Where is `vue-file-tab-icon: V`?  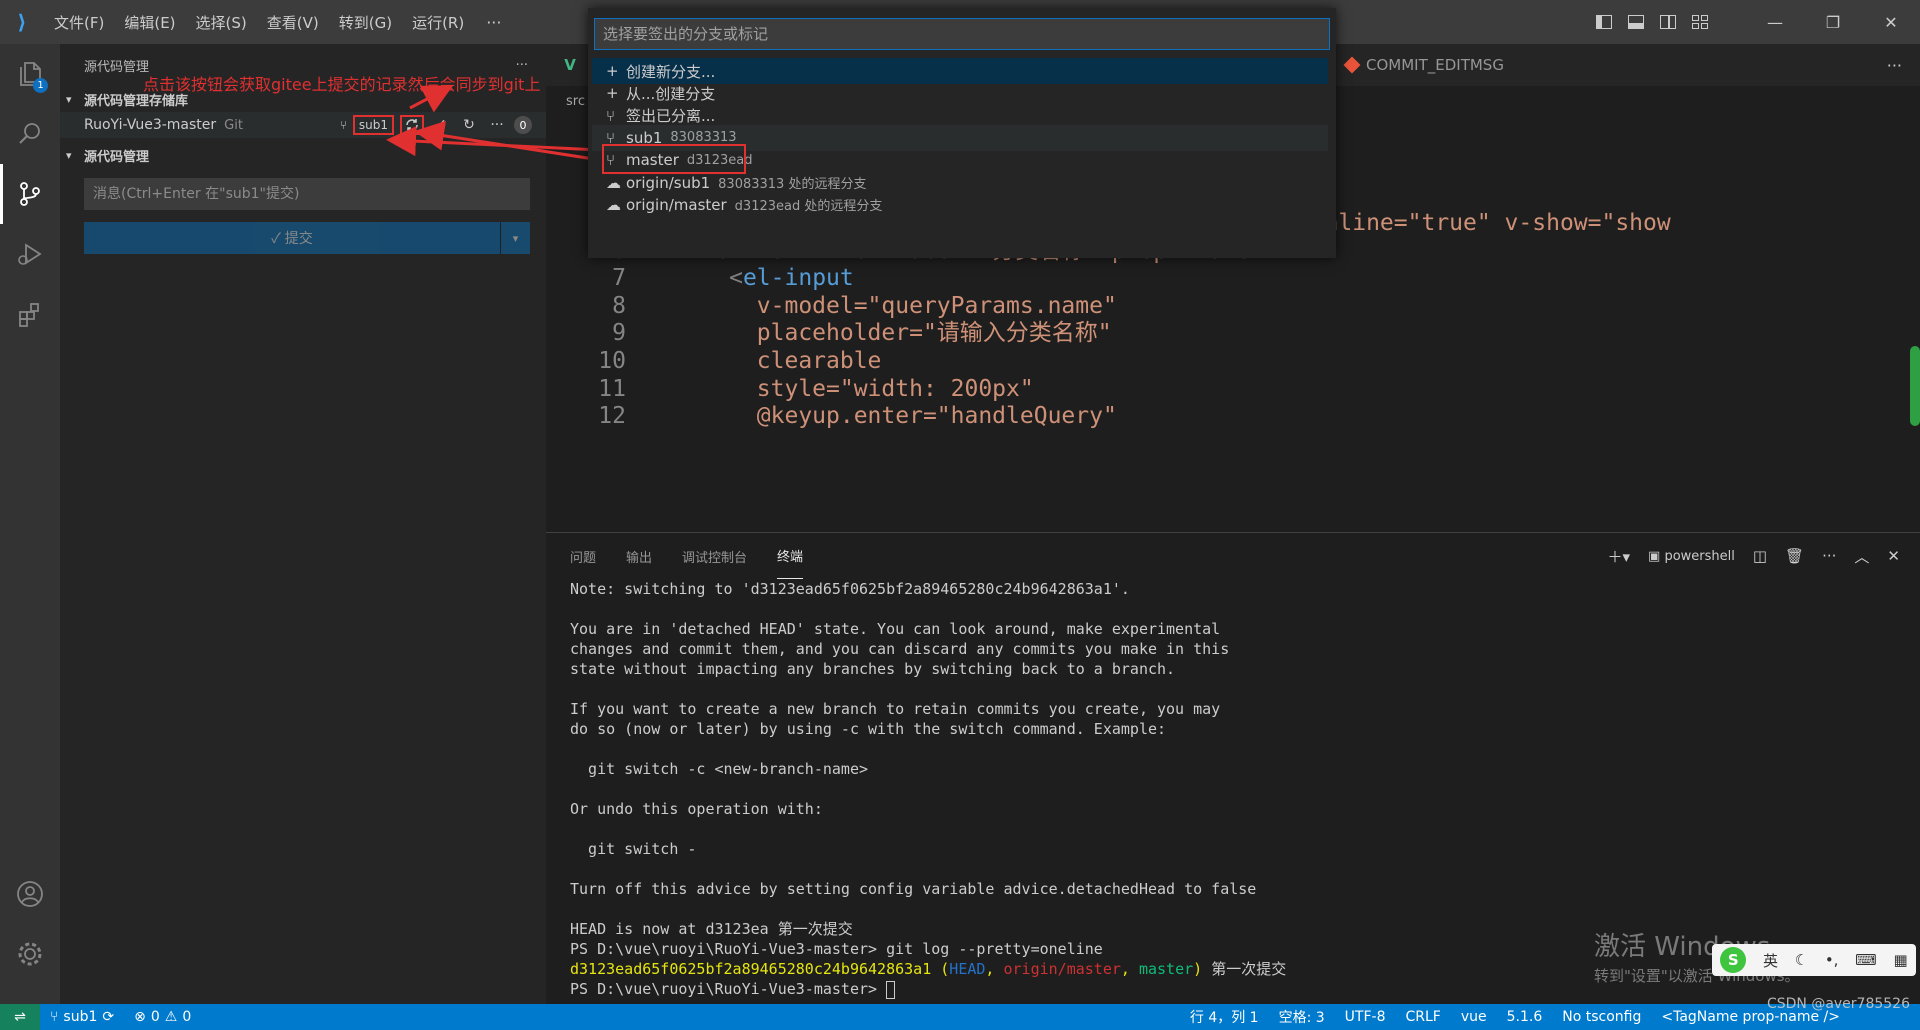 vue-file-tab-icon: V is located at coordinates (570, 65).